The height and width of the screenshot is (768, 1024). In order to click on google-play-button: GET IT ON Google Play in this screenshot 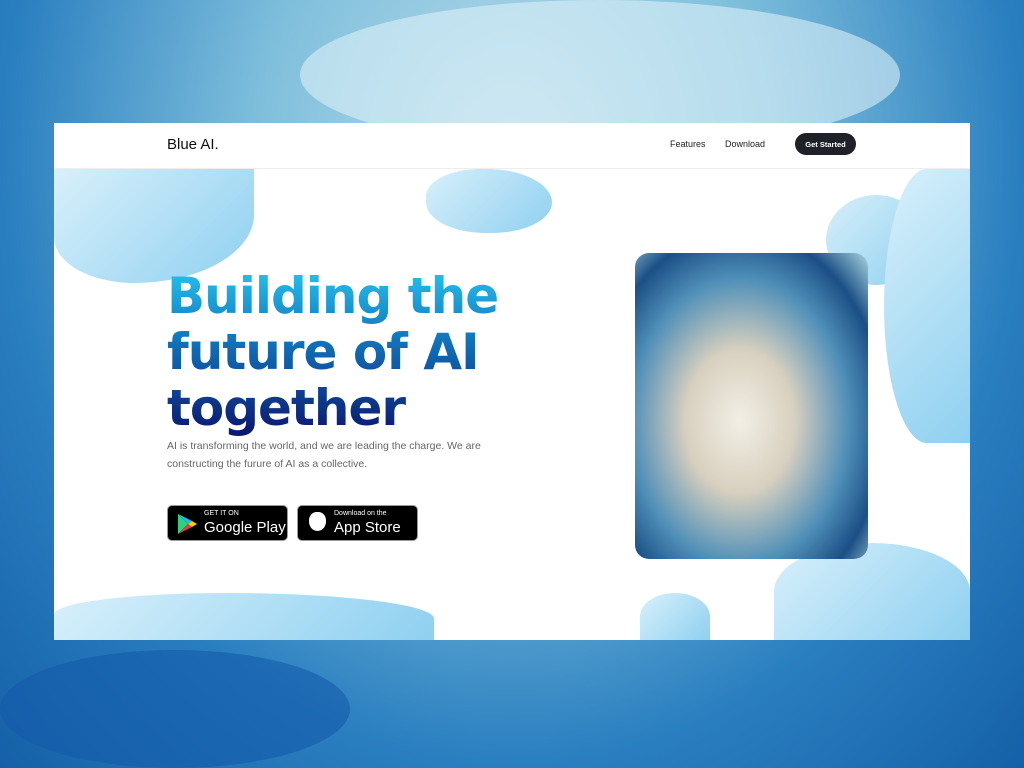, I will do `click(227, 523)`.